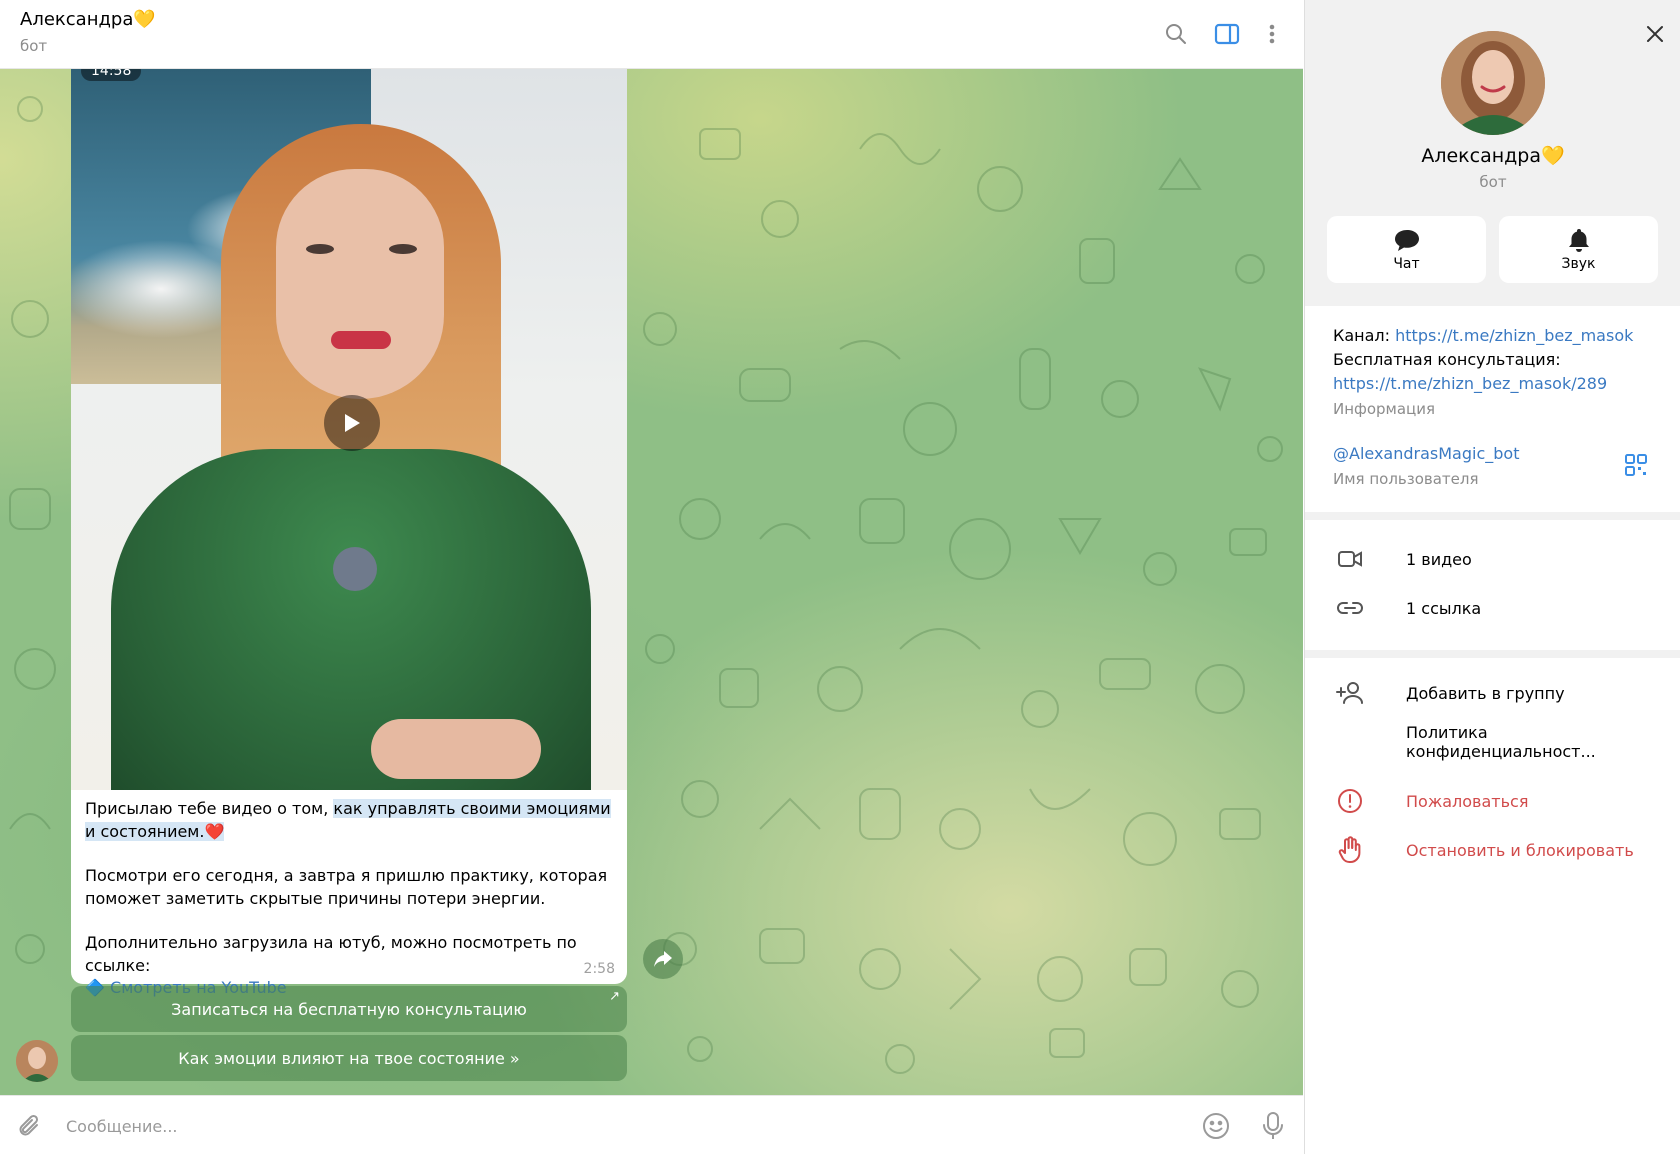 The height and width of the screenshot is (1154, 1680). I want to click on bell-icon, so click(1578, 240).